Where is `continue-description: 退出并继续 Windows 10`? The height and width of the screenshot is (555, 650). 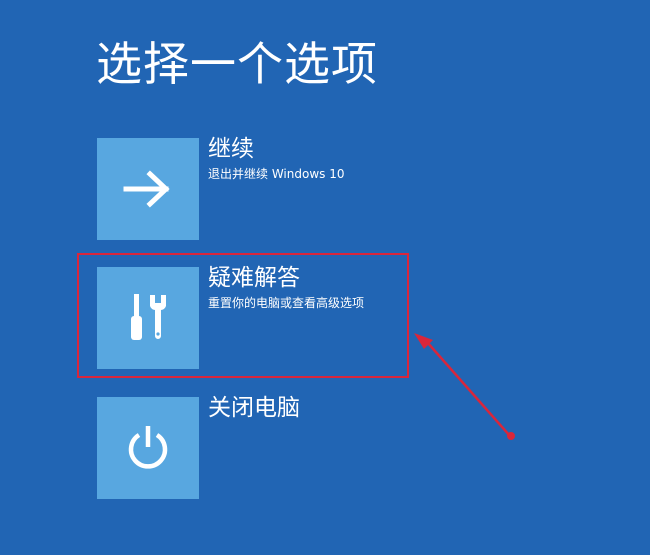
continue-description: 退出并继续 Windows 10 is located at coordinates (276, 174).